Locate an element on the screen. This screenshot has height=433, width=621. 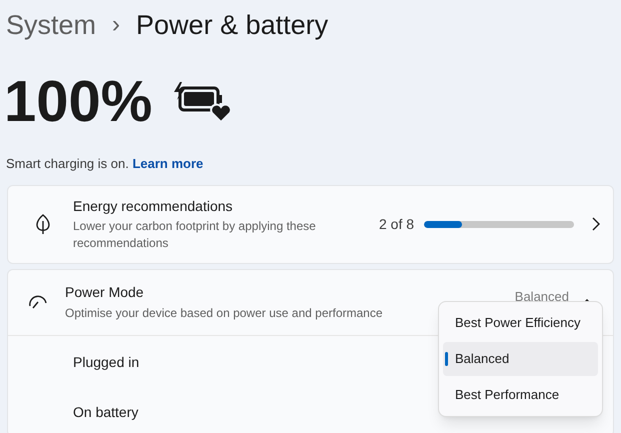
gauge-icon is located at coordinates (38, 302).